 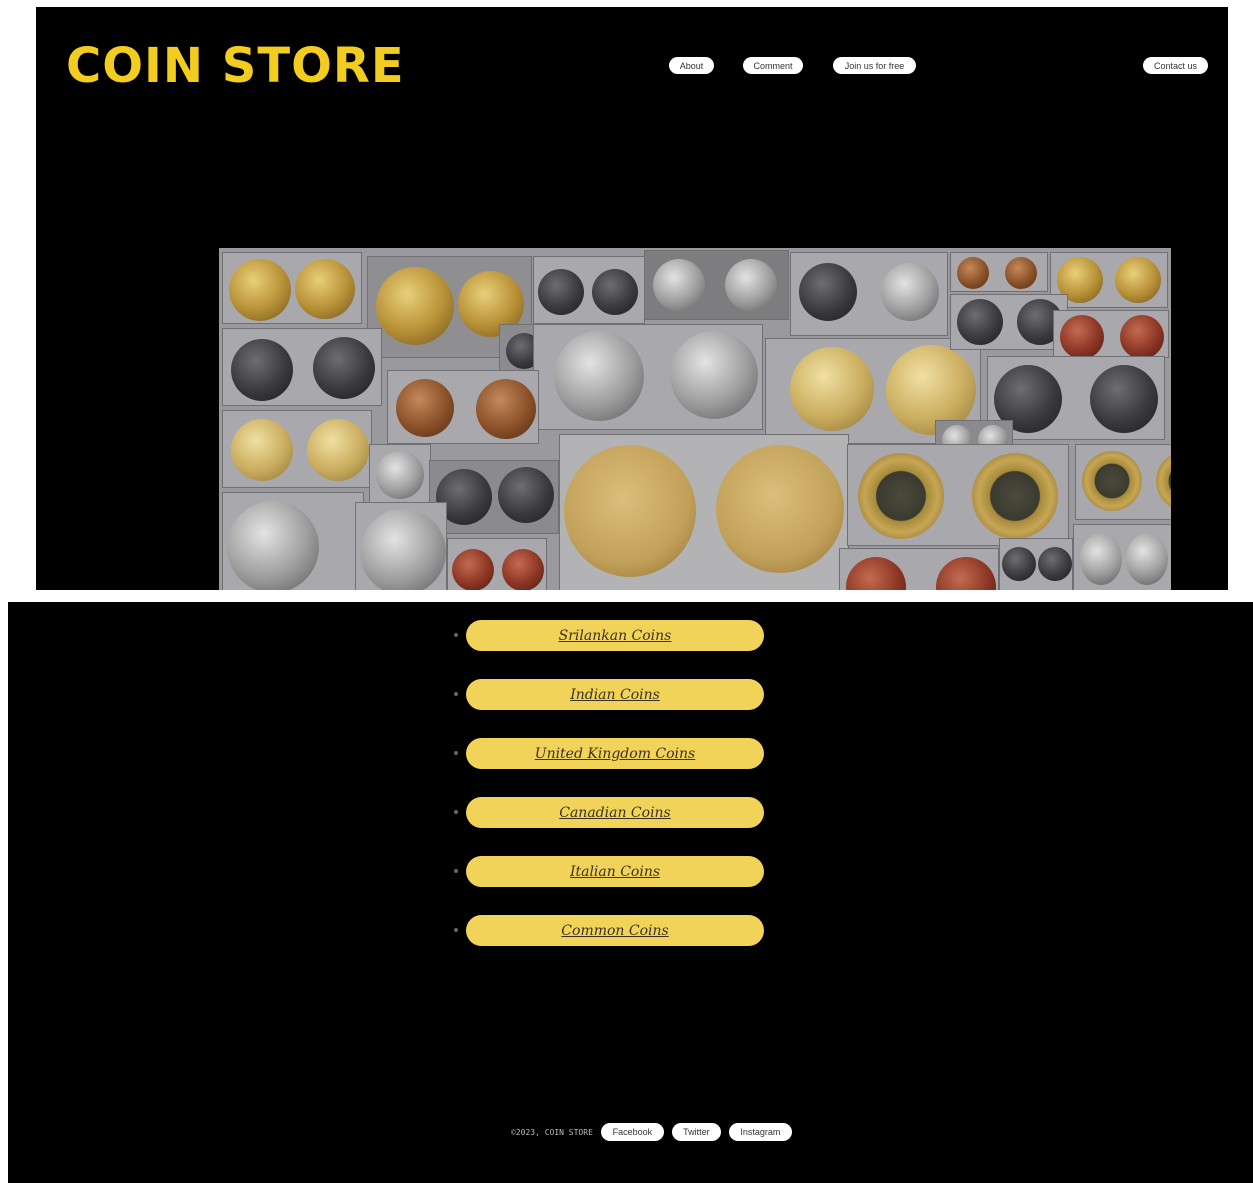 I want to click on italian-coins-link: Italian Coins, so click(x=615, y=871).